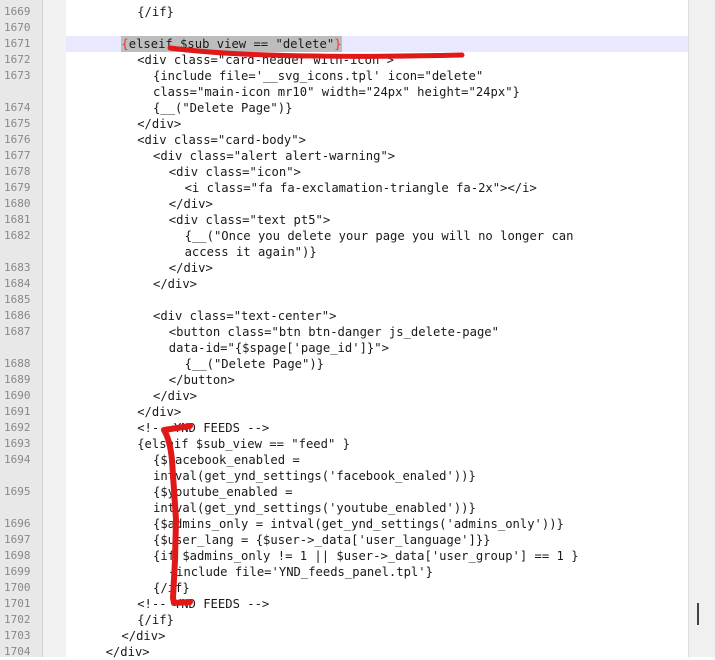 This screenshot has width=715, height=660. What do you see at coordinates (17, 379) in the screenshot?
I see `line-number: 1689` at bounding box center [17, 379].